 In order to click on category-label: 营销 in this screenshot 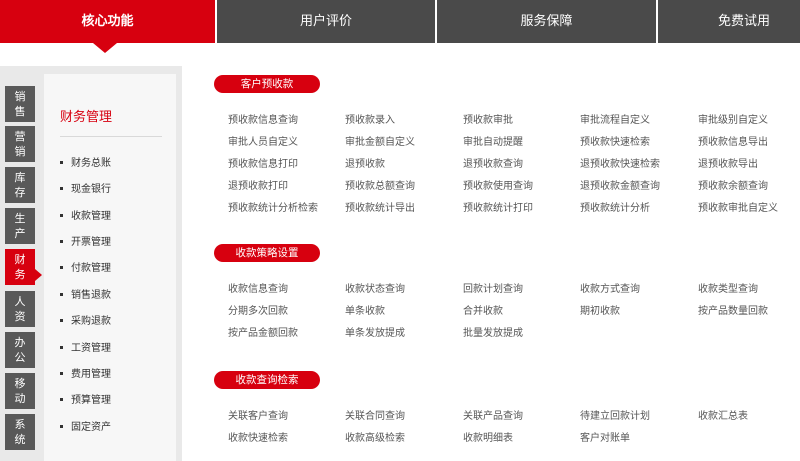, I will do `click(20, 144)`.